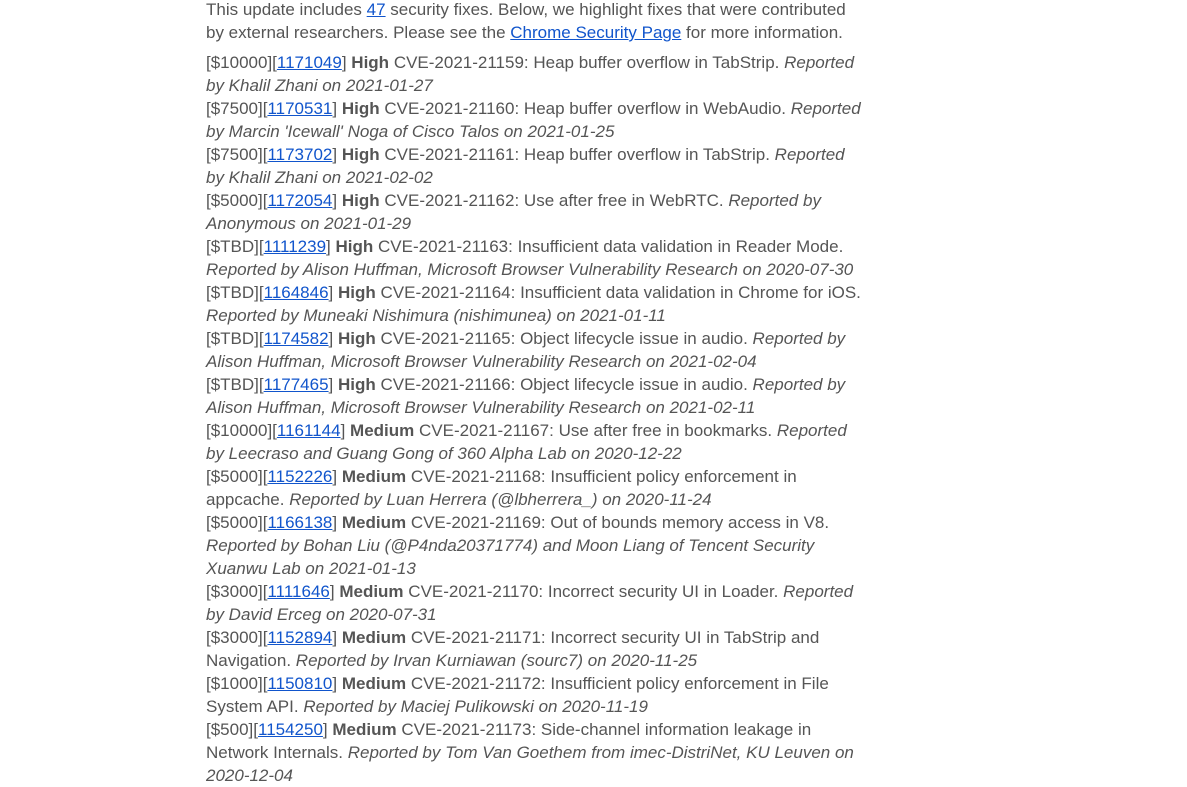 Image resolution: width=1187 pixels, height=787 pixels. Describe the element at coordinates (299, 683) in the screenshot. I see `bug-link: 1150810` at that location.